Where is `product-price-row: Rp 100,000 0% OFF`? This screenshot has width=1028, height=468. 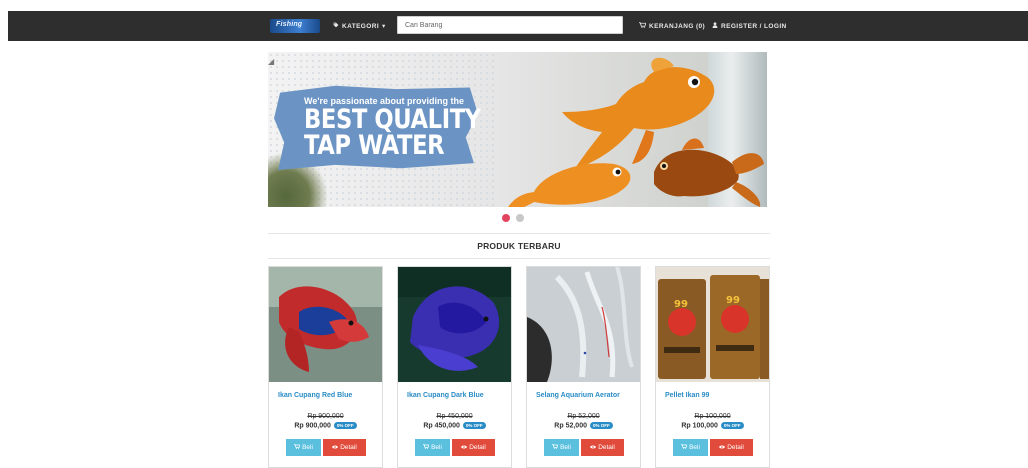 product-price-row: Rp 100,000 0% OFF is located at coordinates (712, 425).